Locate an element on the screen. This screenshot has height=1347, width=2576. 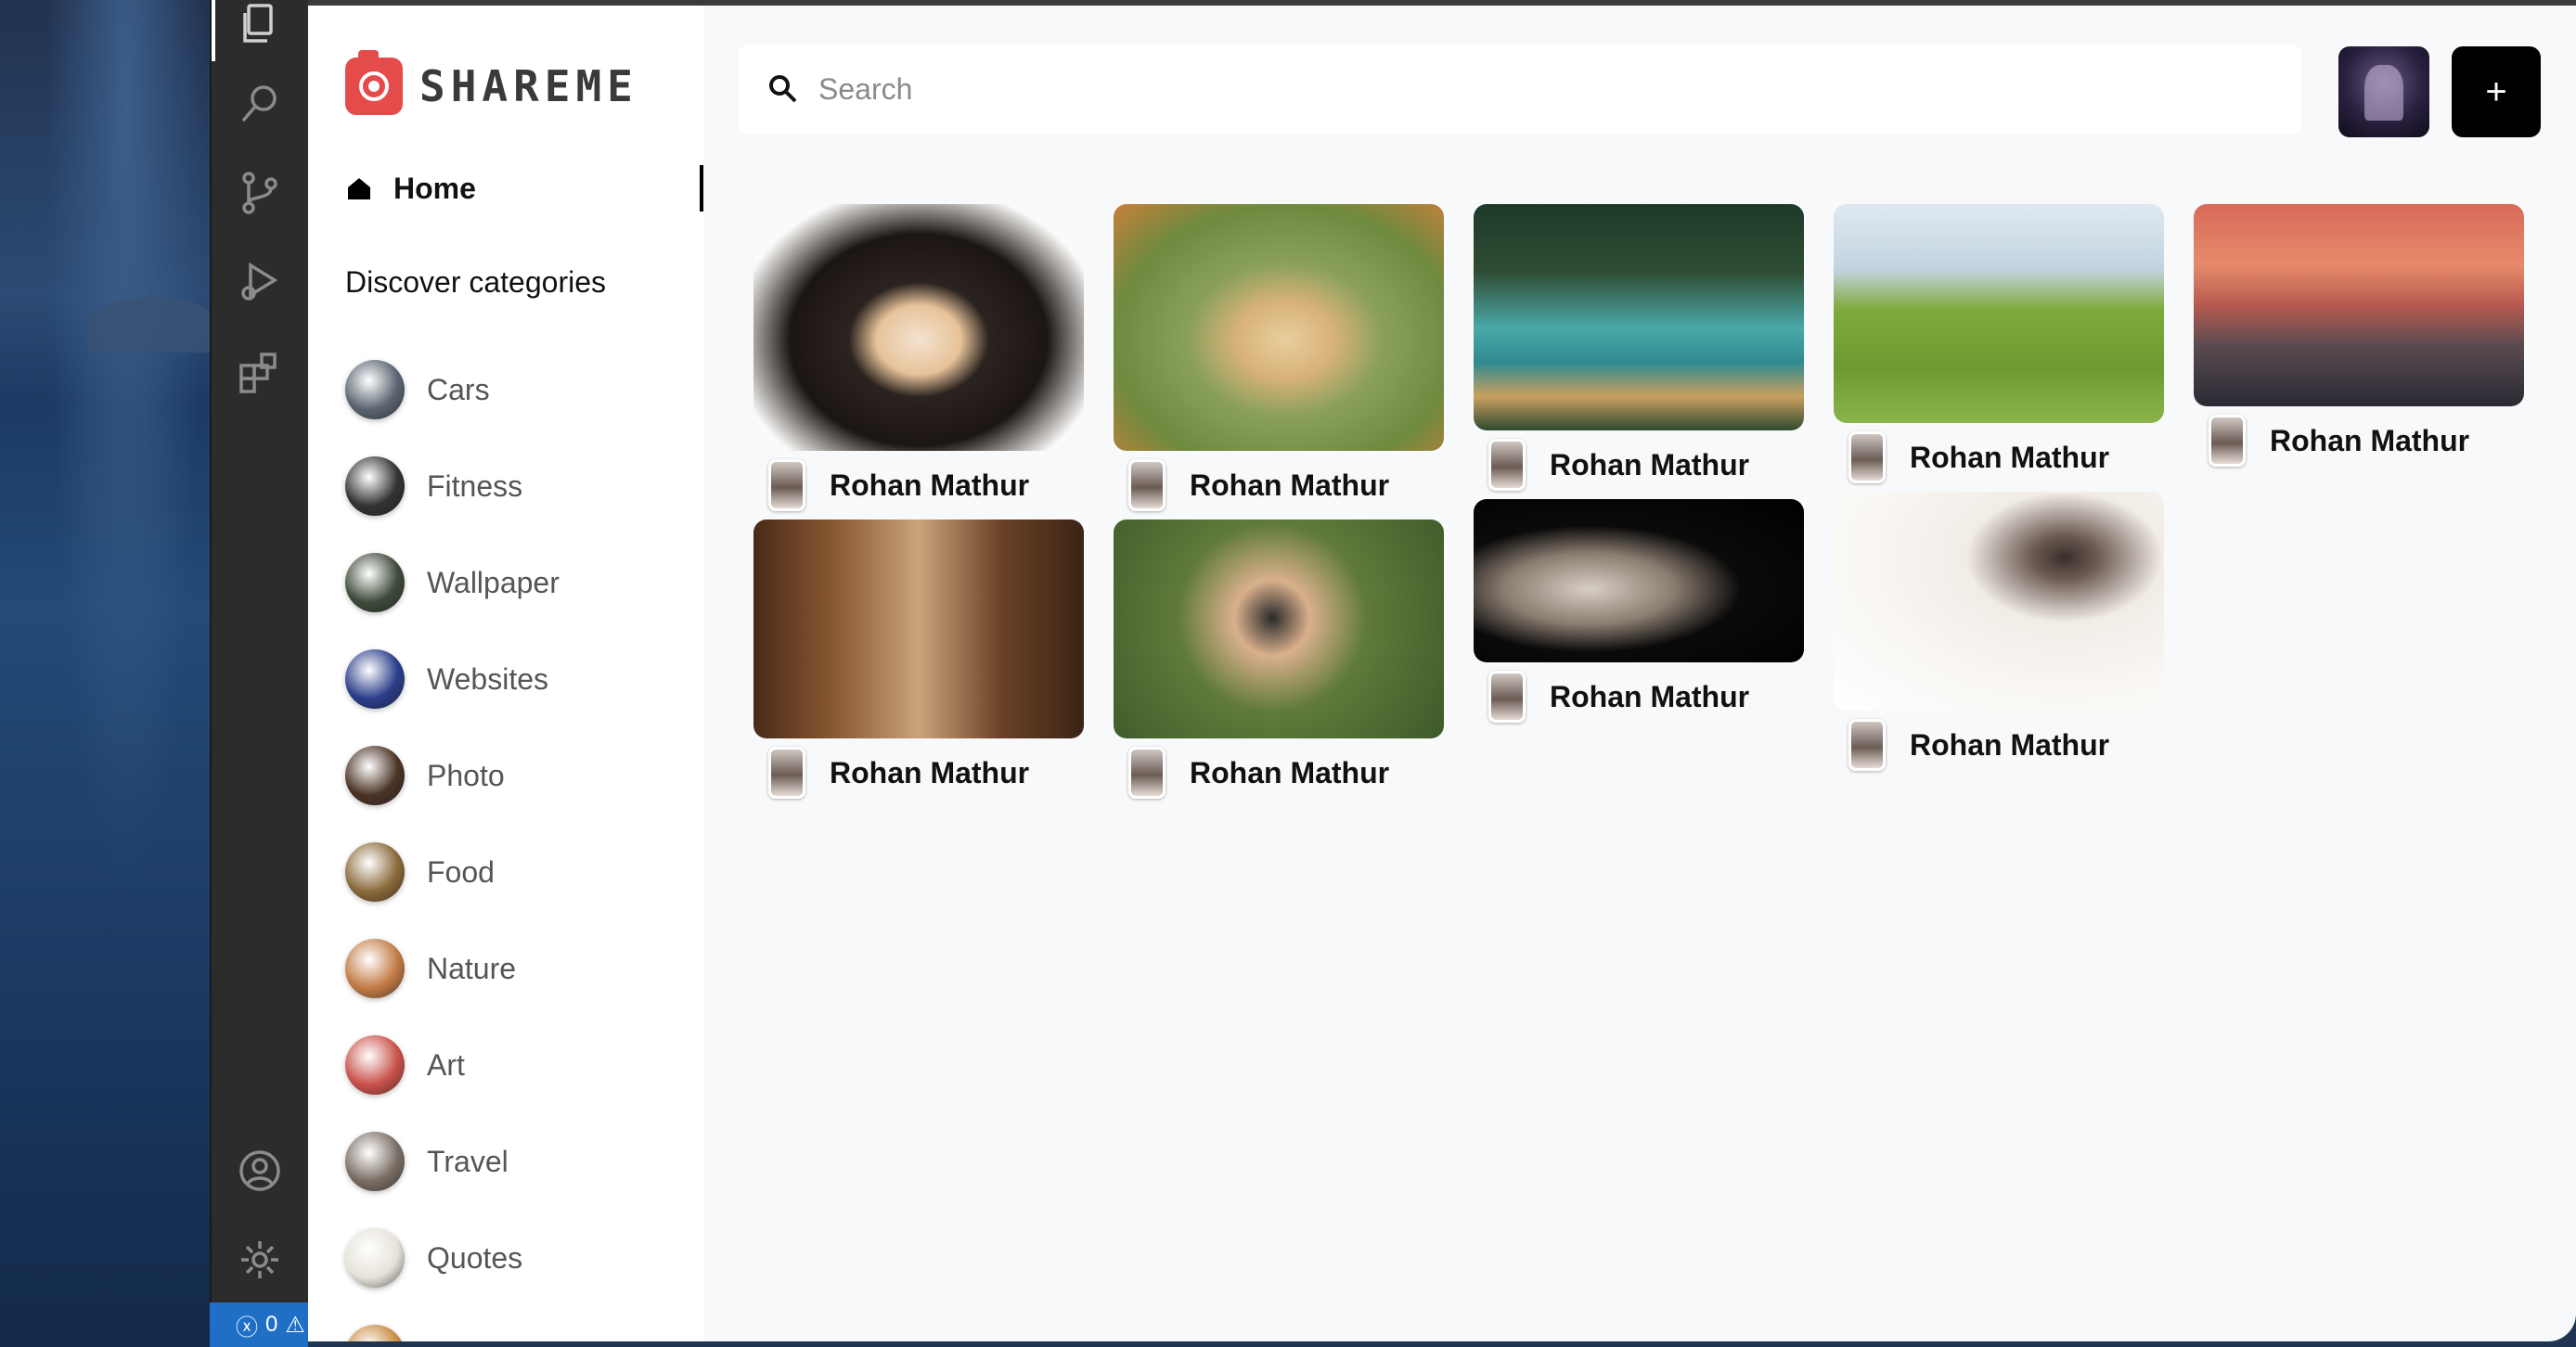
category-item: Art is located at coordinates (452, 1065).